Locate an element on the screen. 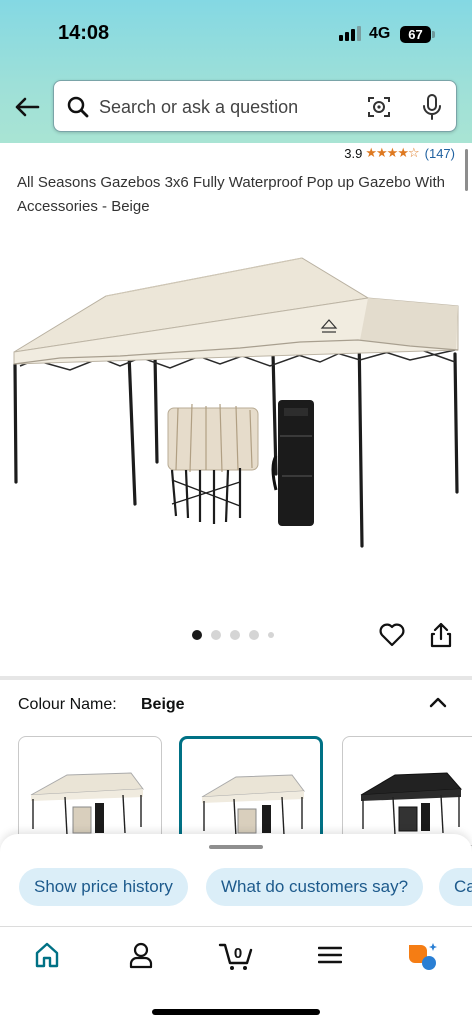 The image size is (472, 1024). heart-icon is located at coordinates (392, 637).